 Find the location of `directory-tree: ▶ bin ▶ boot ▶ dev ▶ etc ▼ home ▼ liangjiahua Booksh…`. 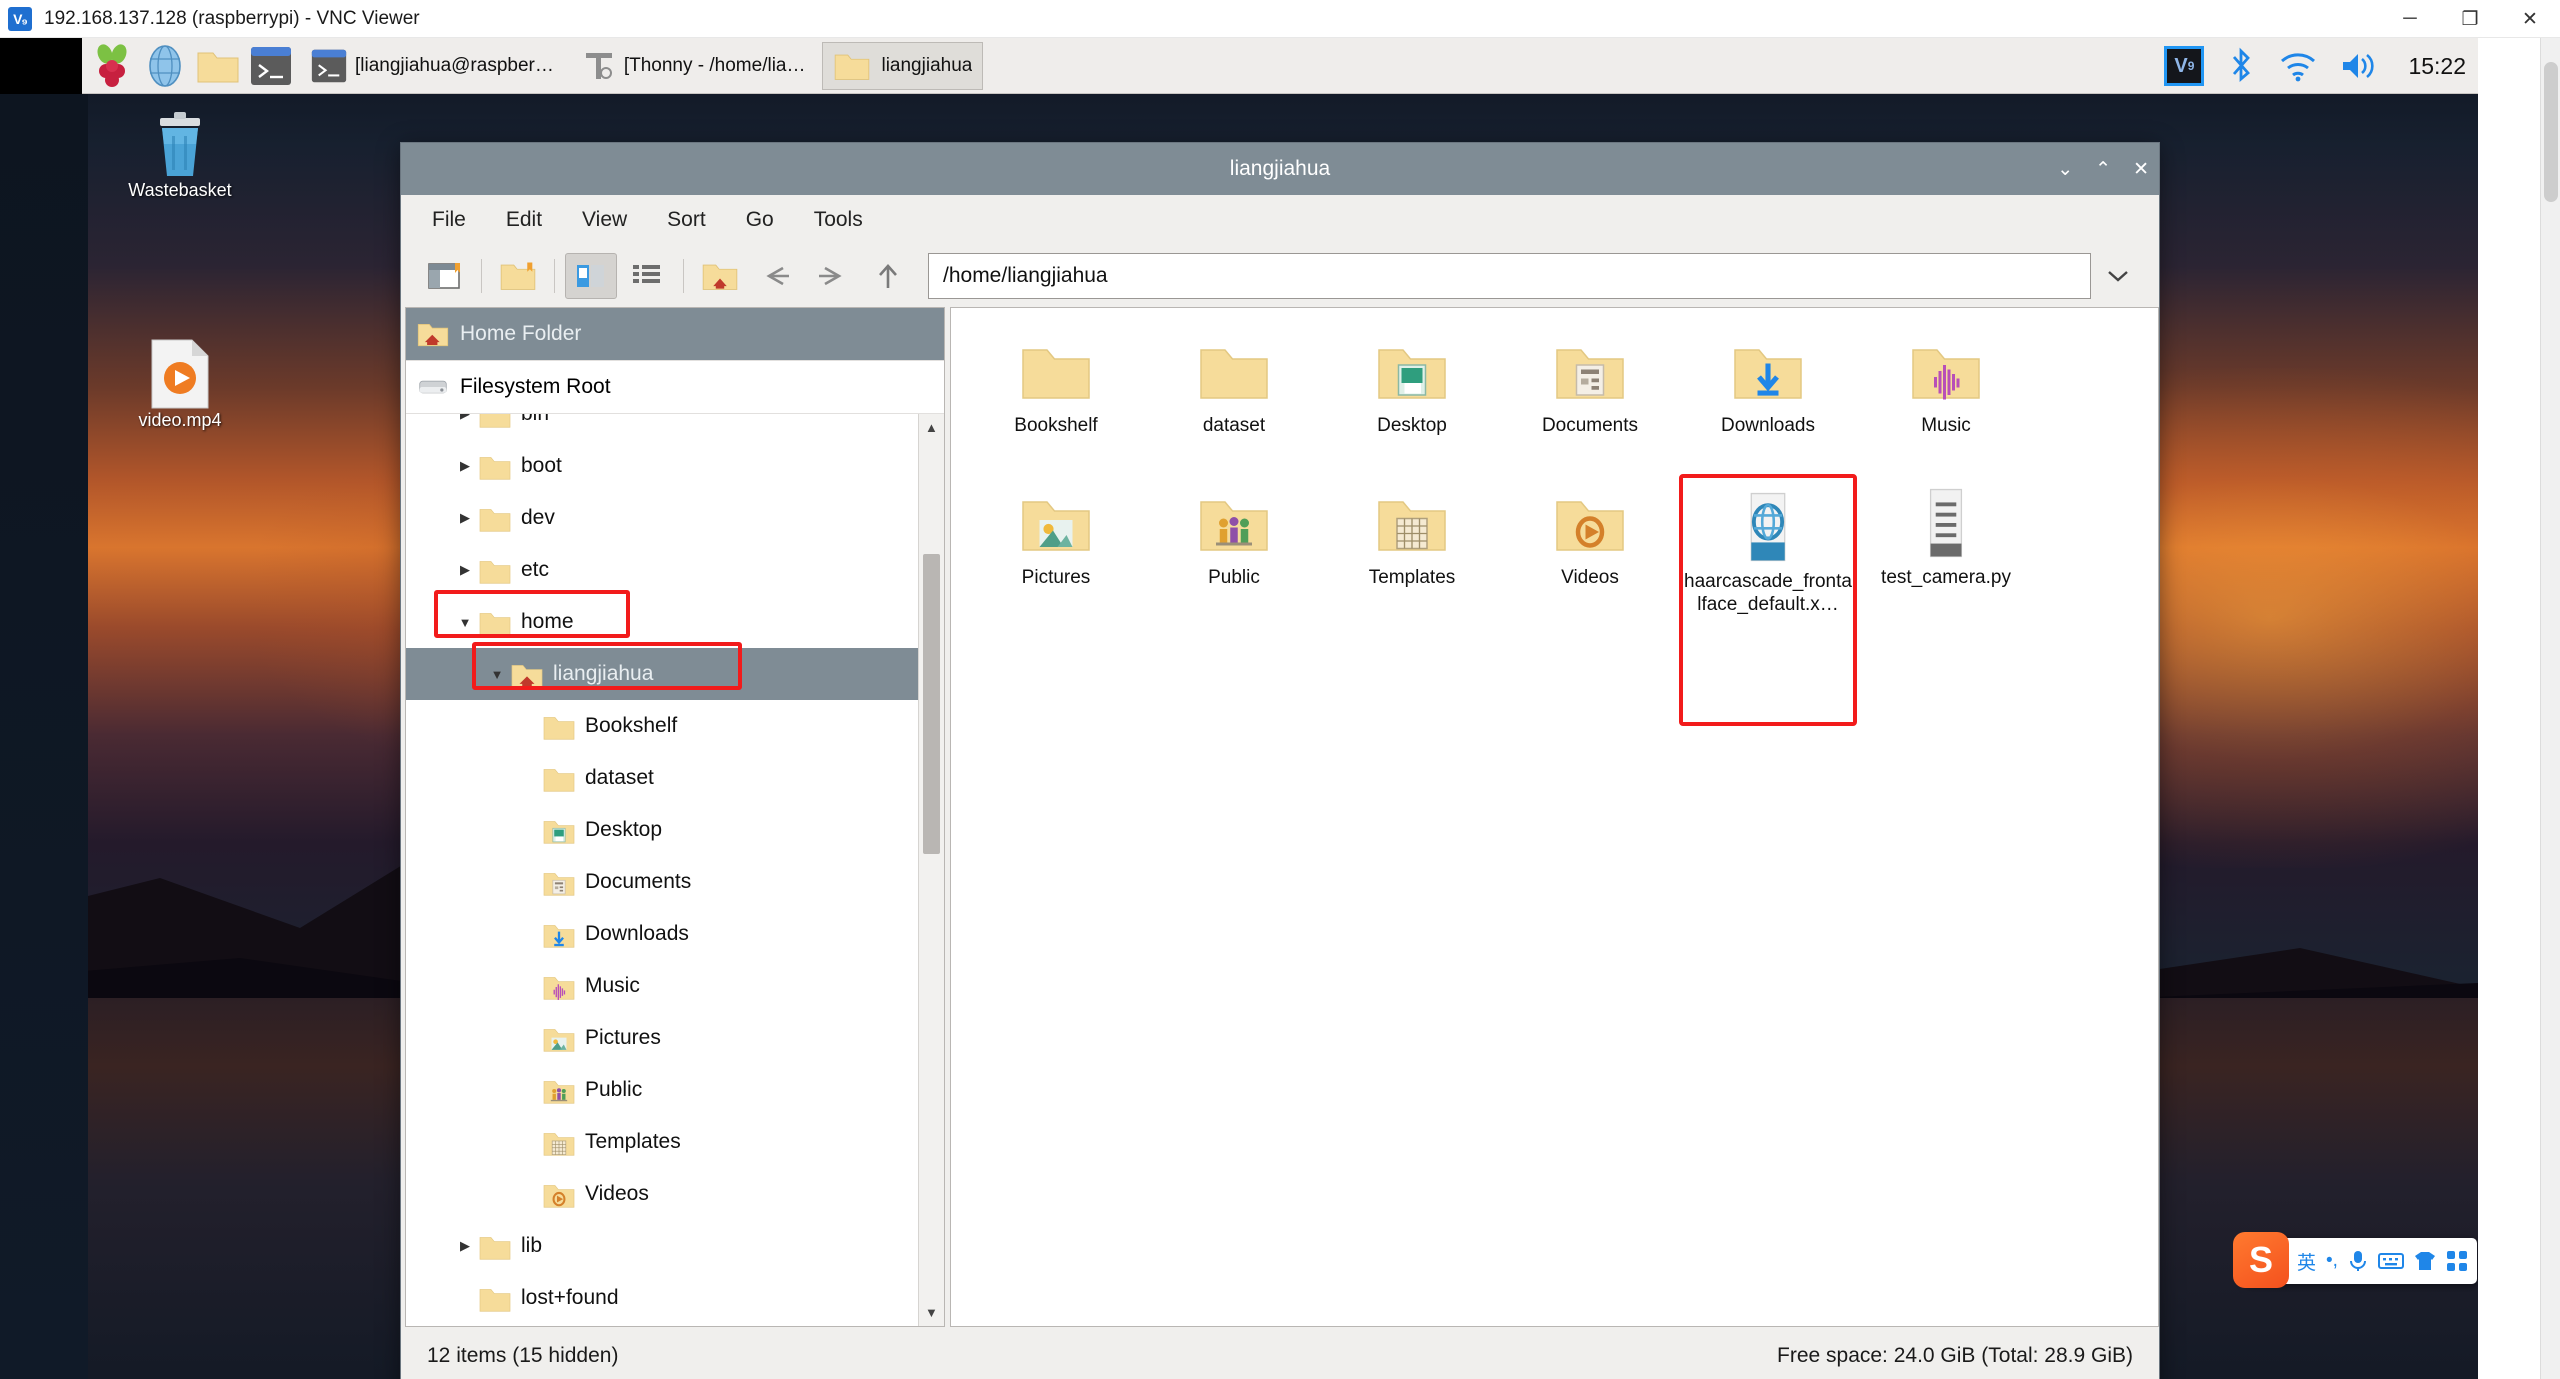

directory-tree: ▶ bin ▶ boot ▶ dev ▶ etc ▼ home ▼ liangjiahua Booksh… is located at coordinates (675, 870).